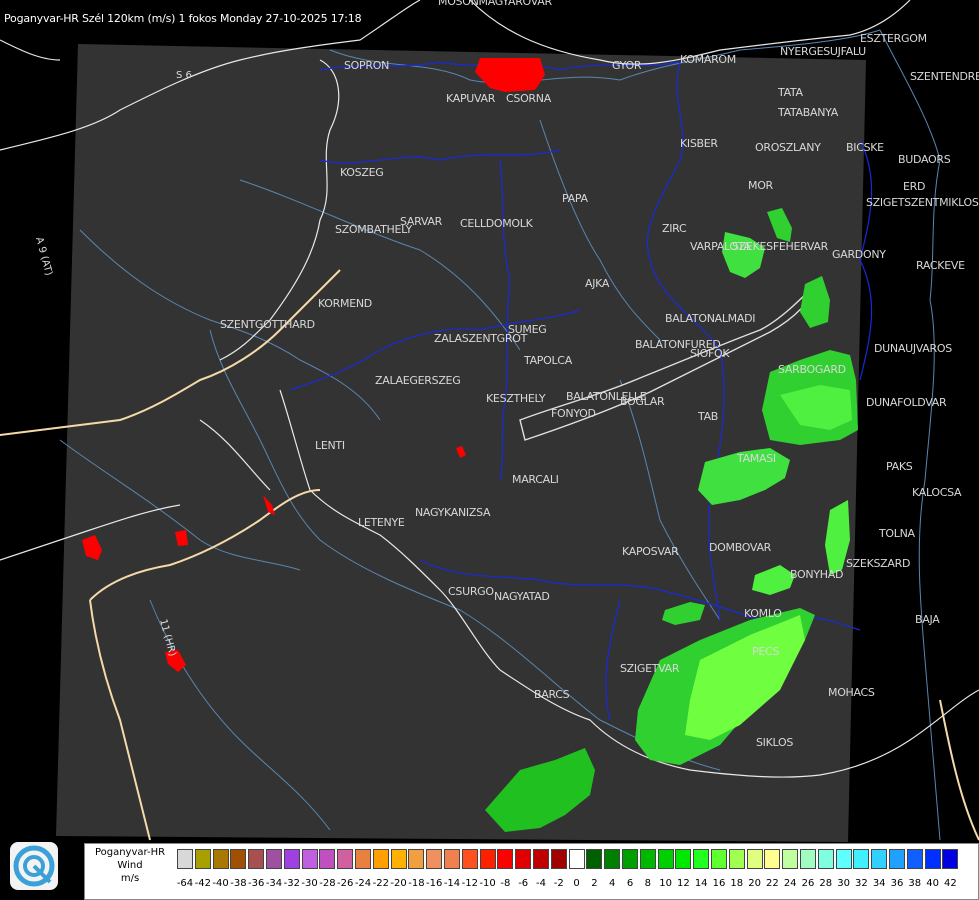  Describe the element at coordinates (708, 416) in the screenshot. I see `city-label-tab: TAB` at that location.